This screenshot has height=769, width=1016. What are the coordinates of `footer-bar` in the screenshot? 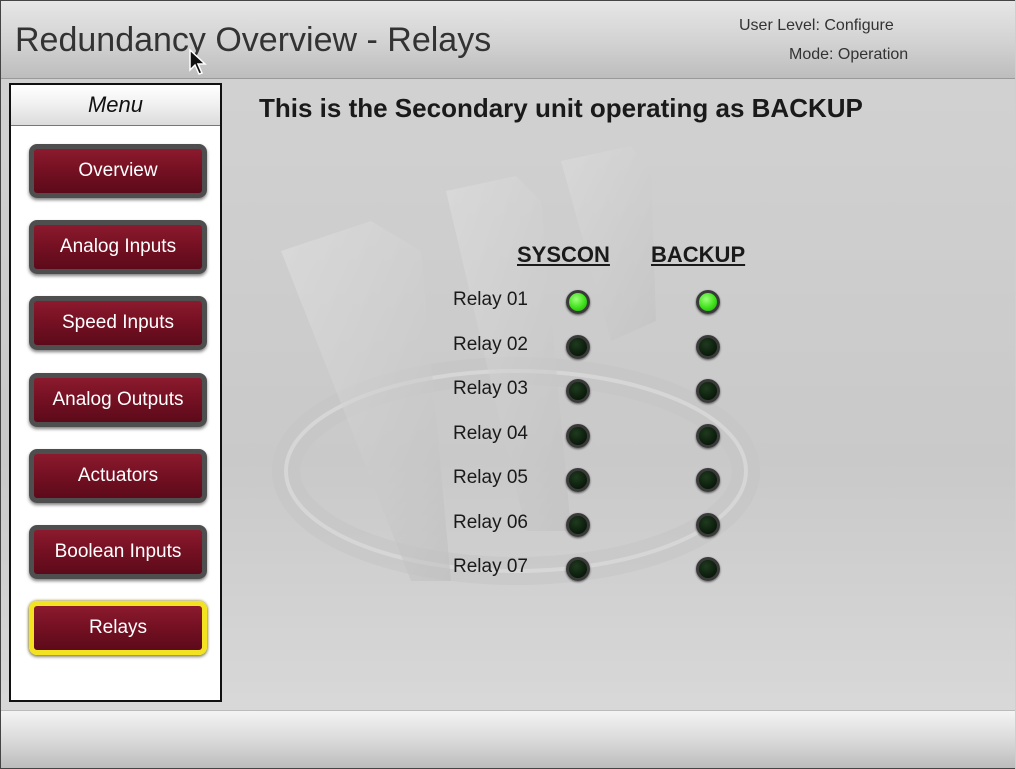 It's located at (508, 739).